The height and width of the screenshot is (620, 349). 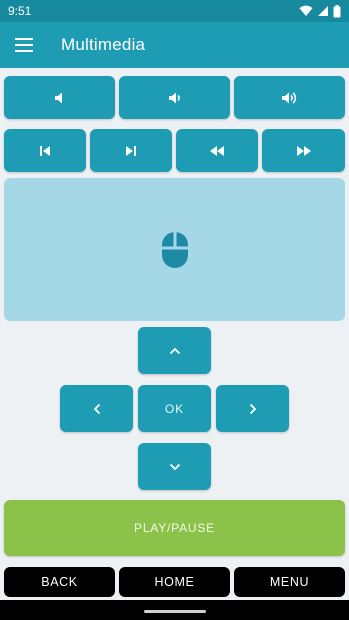 I want to click on dpad-right-button, so click(x=252, y=408).